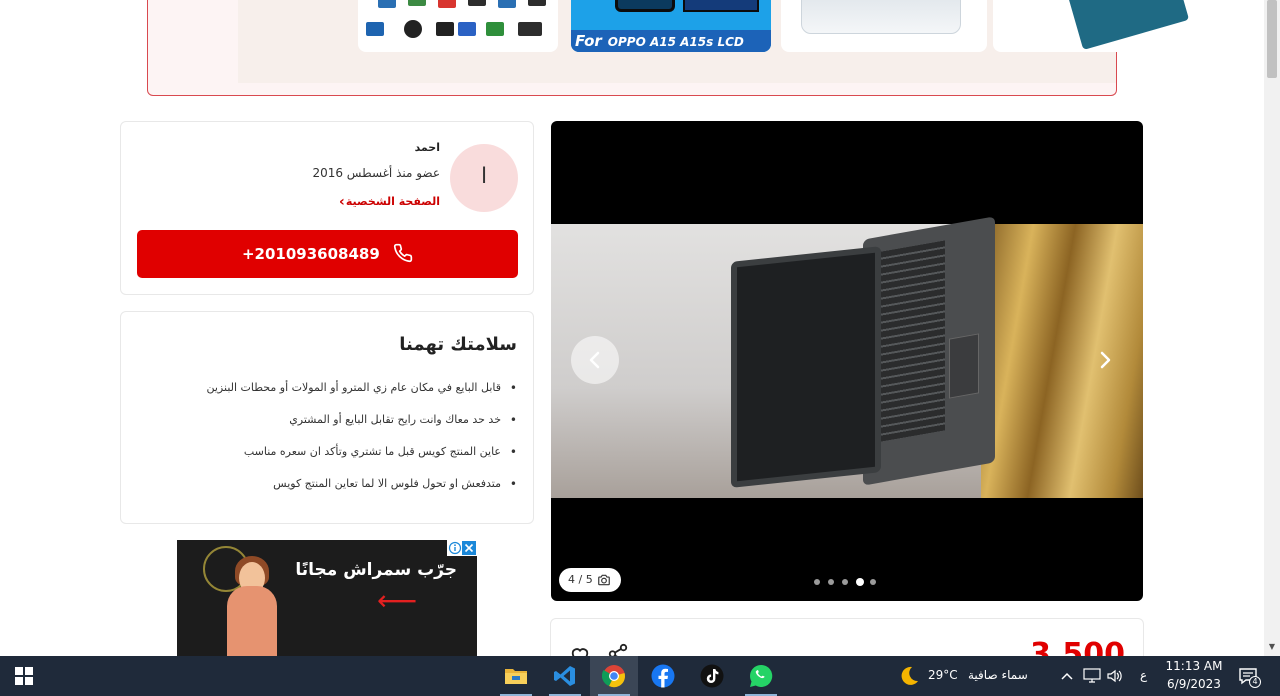  I want to click on ad-tile-lcd-label: For OPPO A15 A15s LCD, so click(671, 41).